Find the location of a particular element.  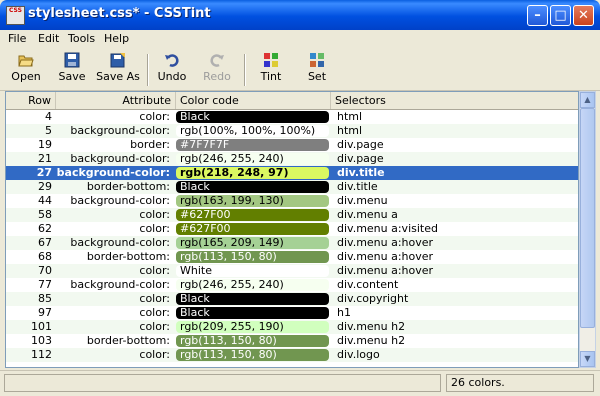

cell-color-code: White is located at coordinates (252, 271).